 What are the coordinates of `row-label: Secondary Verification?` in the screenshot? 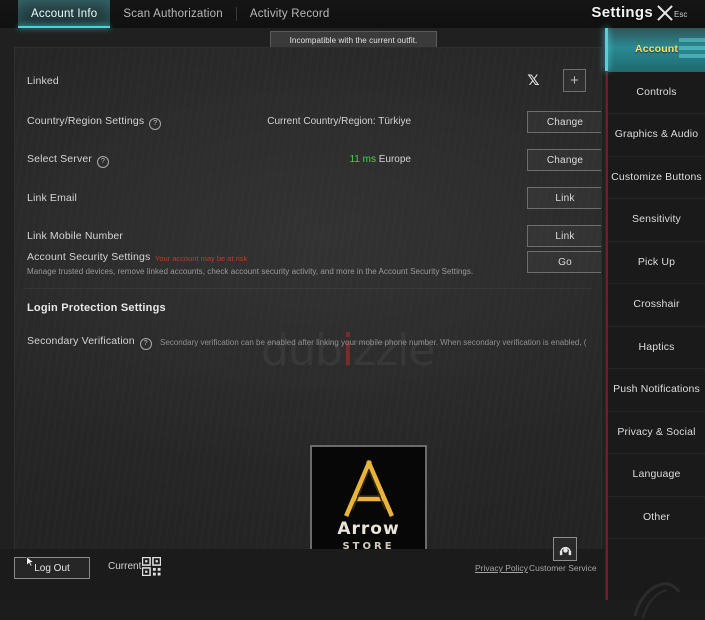 It's located at (89, 342).